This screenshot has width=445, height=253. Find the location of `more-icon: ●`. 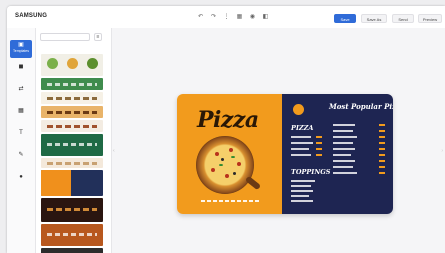

more-icon: ● is located at coordinates (21, 177).